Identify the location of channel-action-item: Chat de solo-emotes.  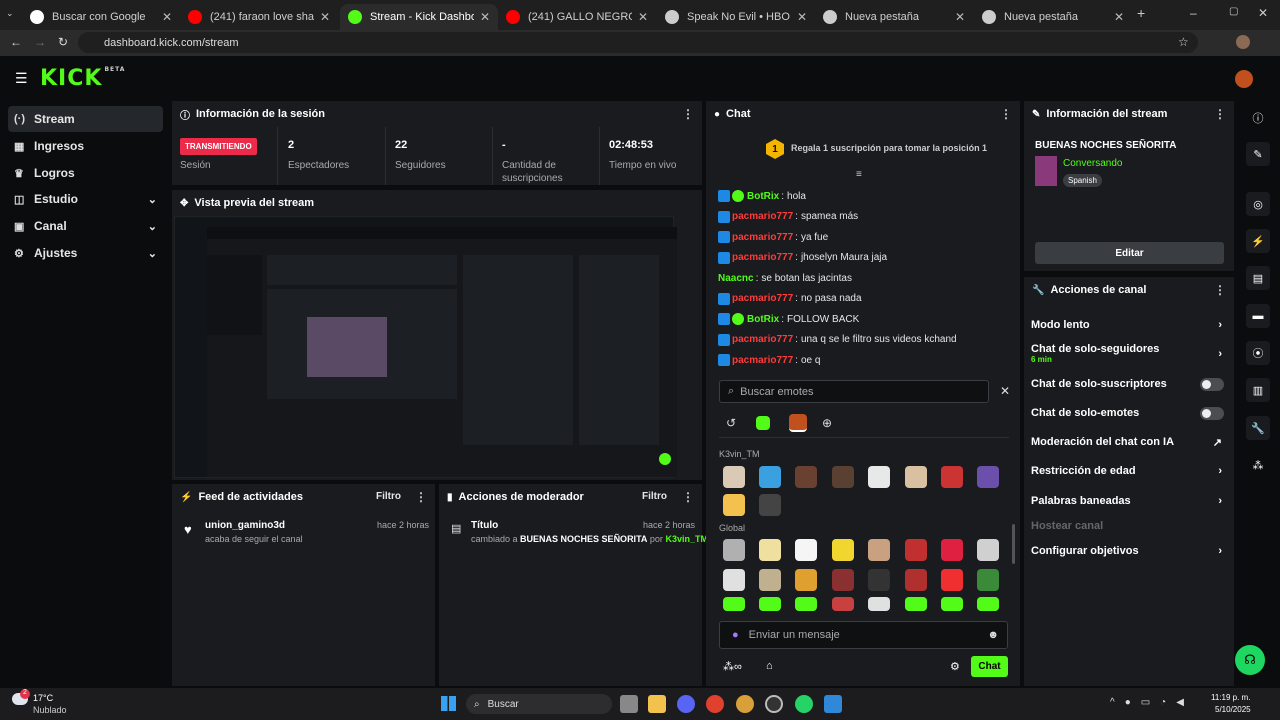
(1128, 413).